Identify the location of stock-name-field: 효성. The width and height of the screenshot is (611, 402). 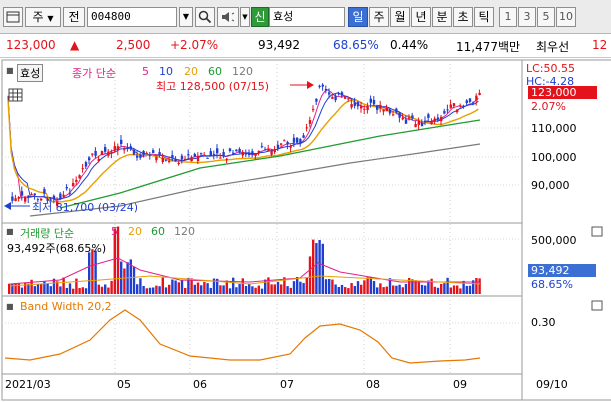
(307, 17).